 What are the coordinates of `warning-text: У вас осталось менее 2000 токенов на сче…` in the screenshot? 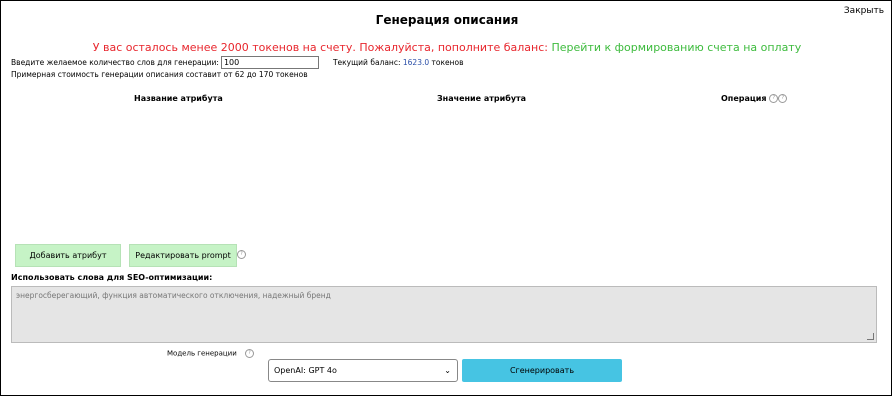 It's located at (322, 47).